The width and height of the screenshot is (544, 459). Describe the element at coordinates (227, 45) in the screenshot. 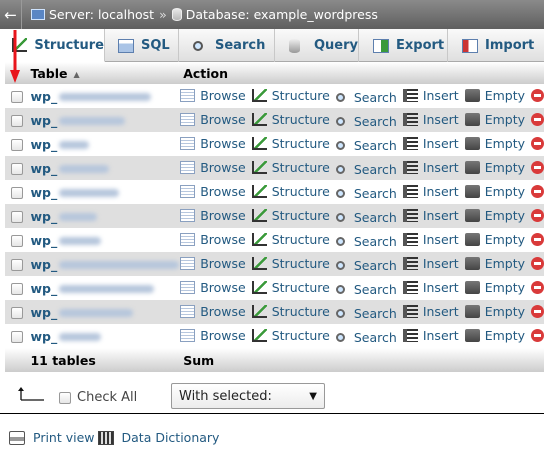

I see `tab-search: Search` at that location.